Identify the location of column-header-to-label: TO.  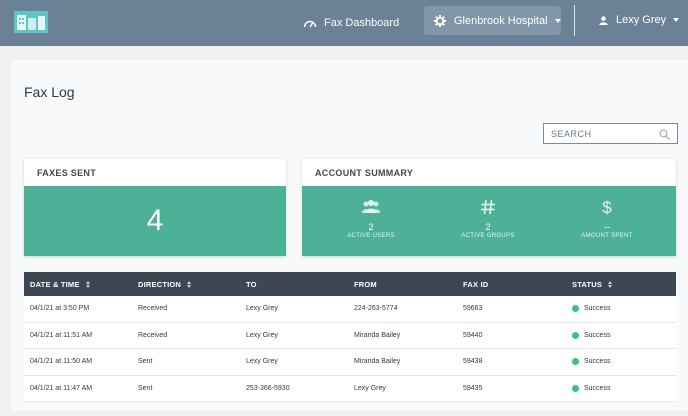
(251, 284).